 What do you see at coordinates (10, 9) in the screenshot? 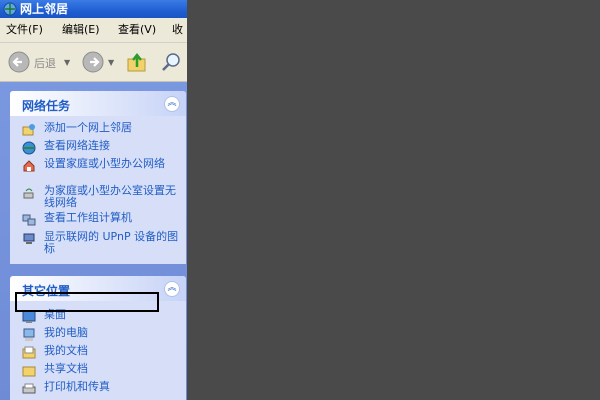
I see `network-places-icon` at bounding box center [10, 9].